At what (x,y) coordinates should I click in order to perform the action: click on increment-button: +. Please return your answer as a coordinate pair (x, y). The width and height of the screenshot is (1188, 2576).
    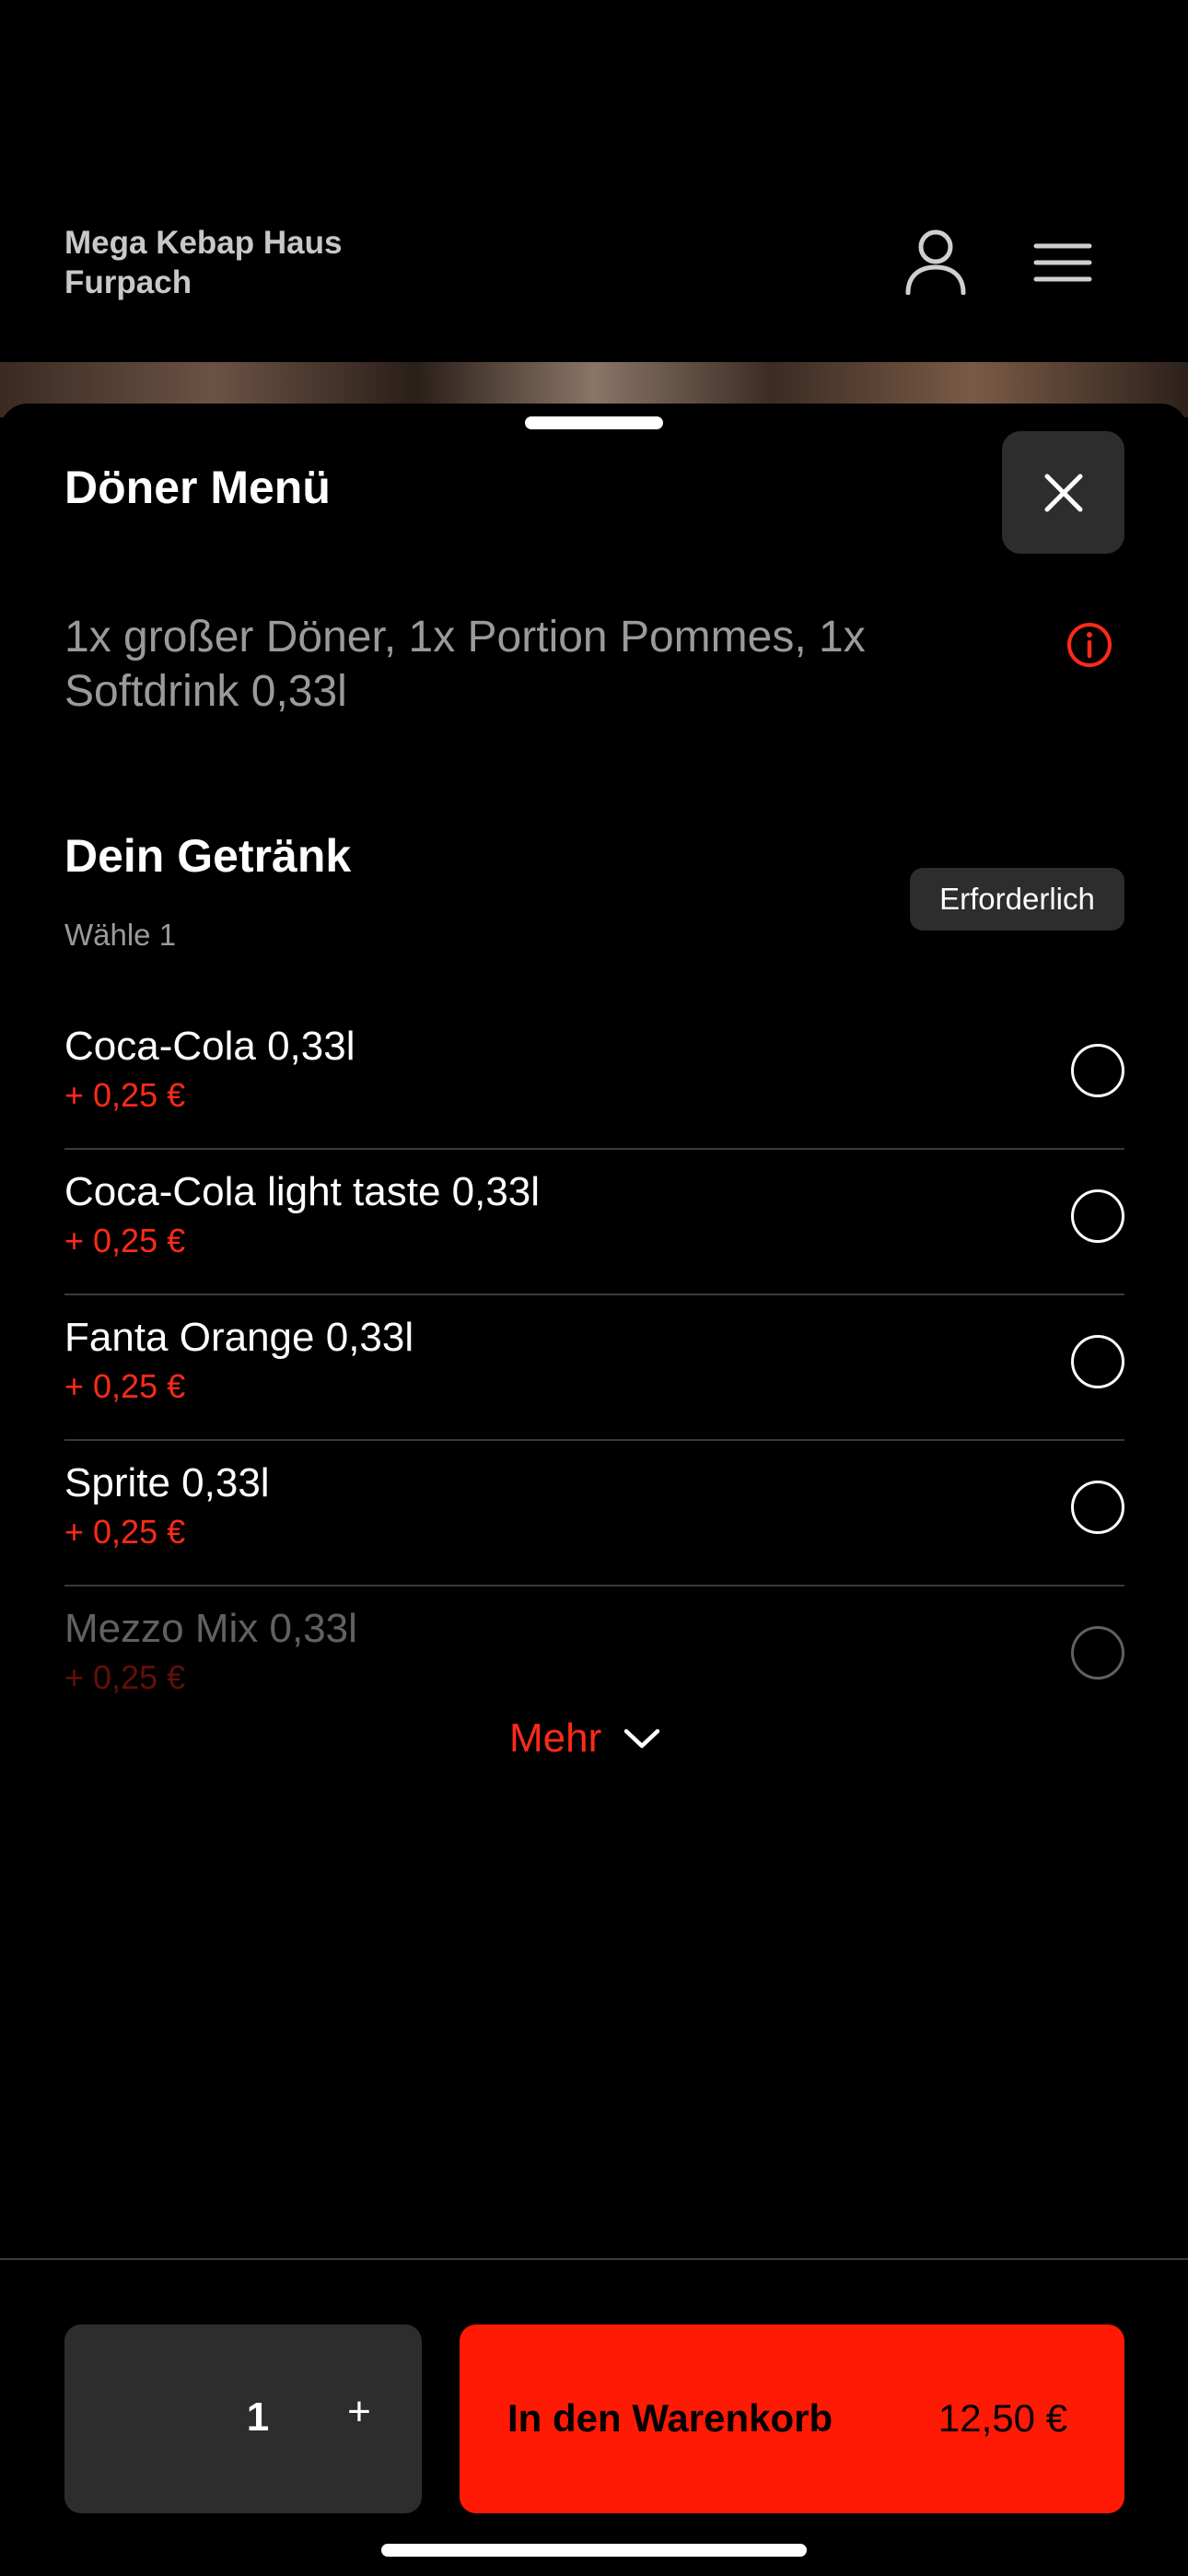
    Looking at the image, I should click on (359, 2412).